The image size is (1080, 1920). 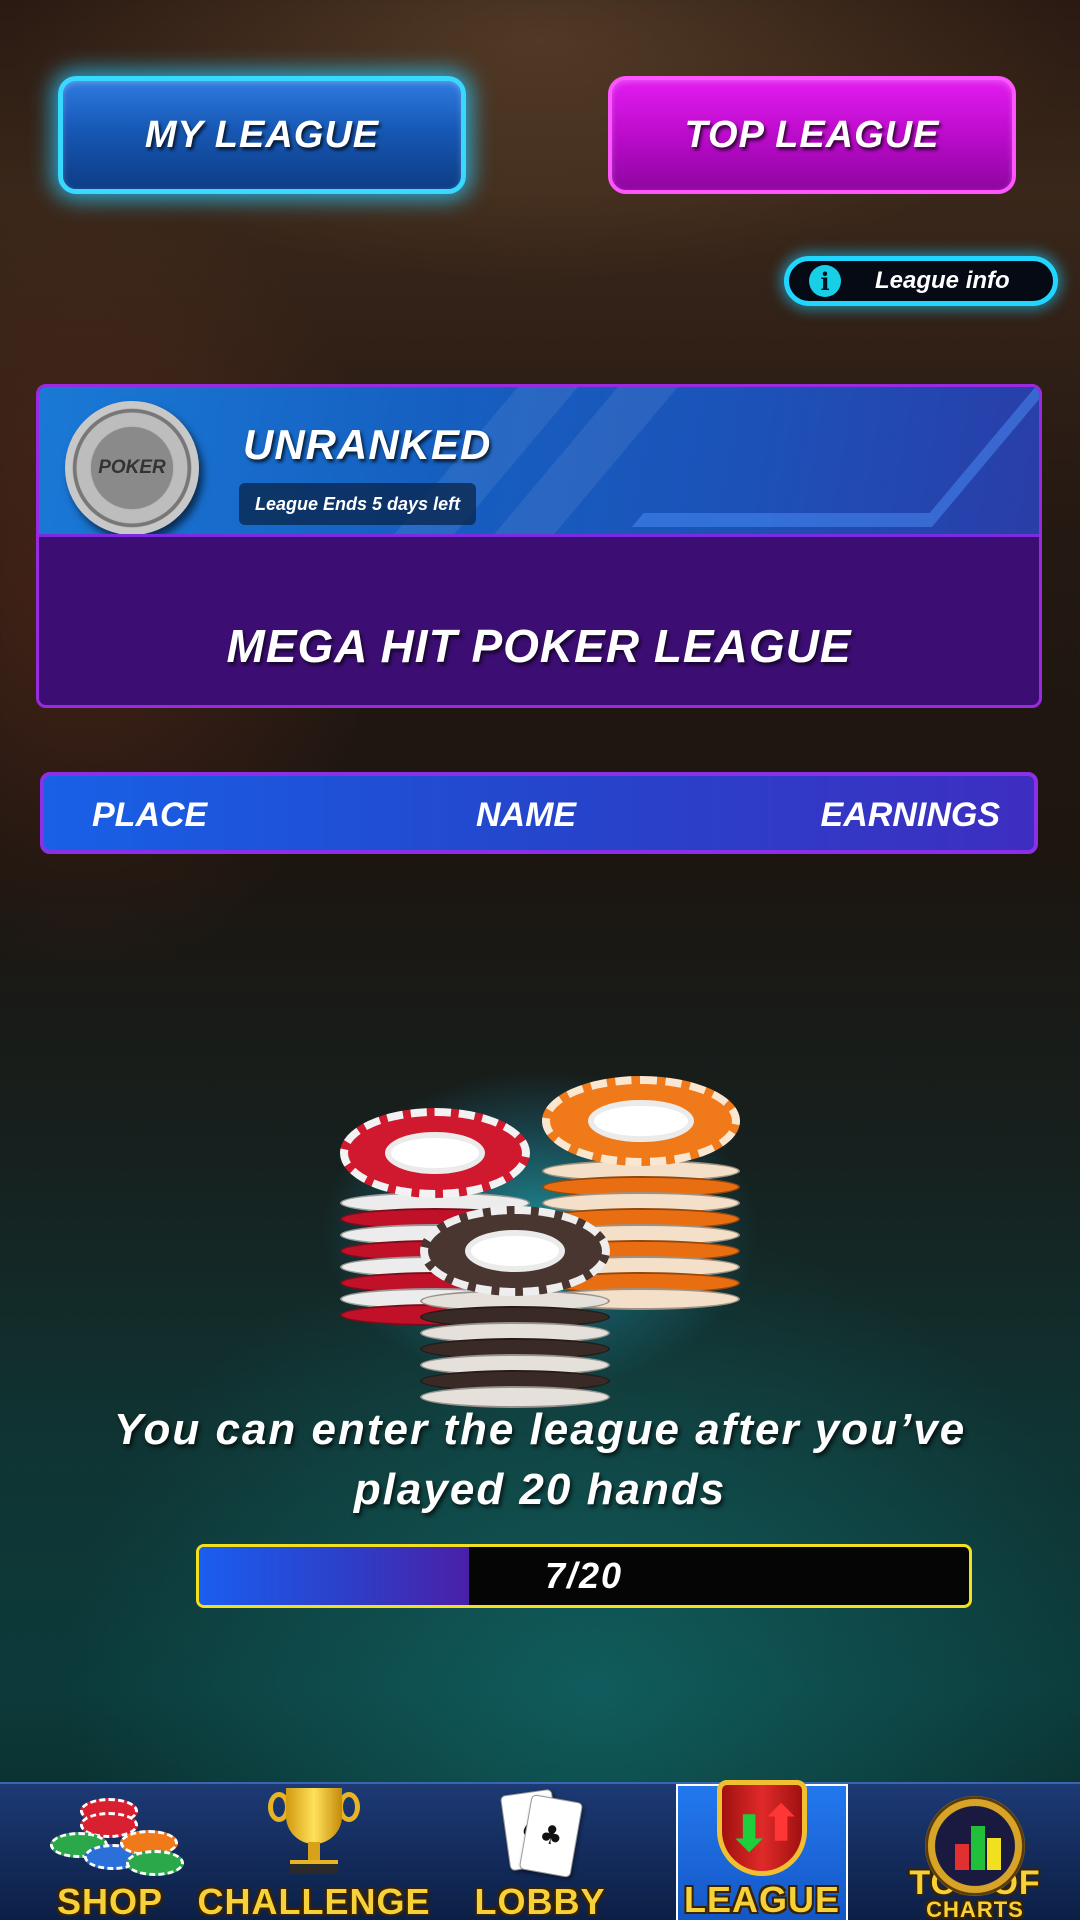 What do you see at coordinates (975, 1846) in the screenshot?
I see `bar-chart-icon` at bounding box center [975, 1846].